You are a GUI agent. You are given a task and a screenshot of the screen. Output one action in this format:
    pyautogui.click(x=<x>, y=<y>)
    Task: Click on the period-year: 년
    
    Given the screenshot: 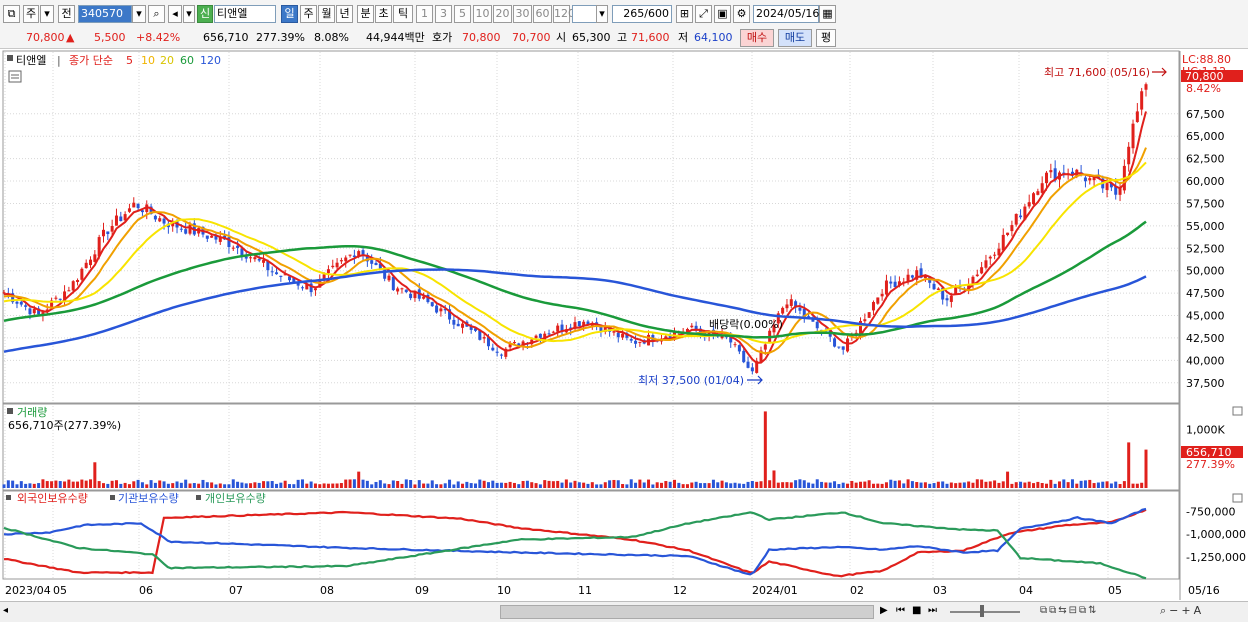 What is the action you would take?
    pyautogui.click(x=344, y=14)
    